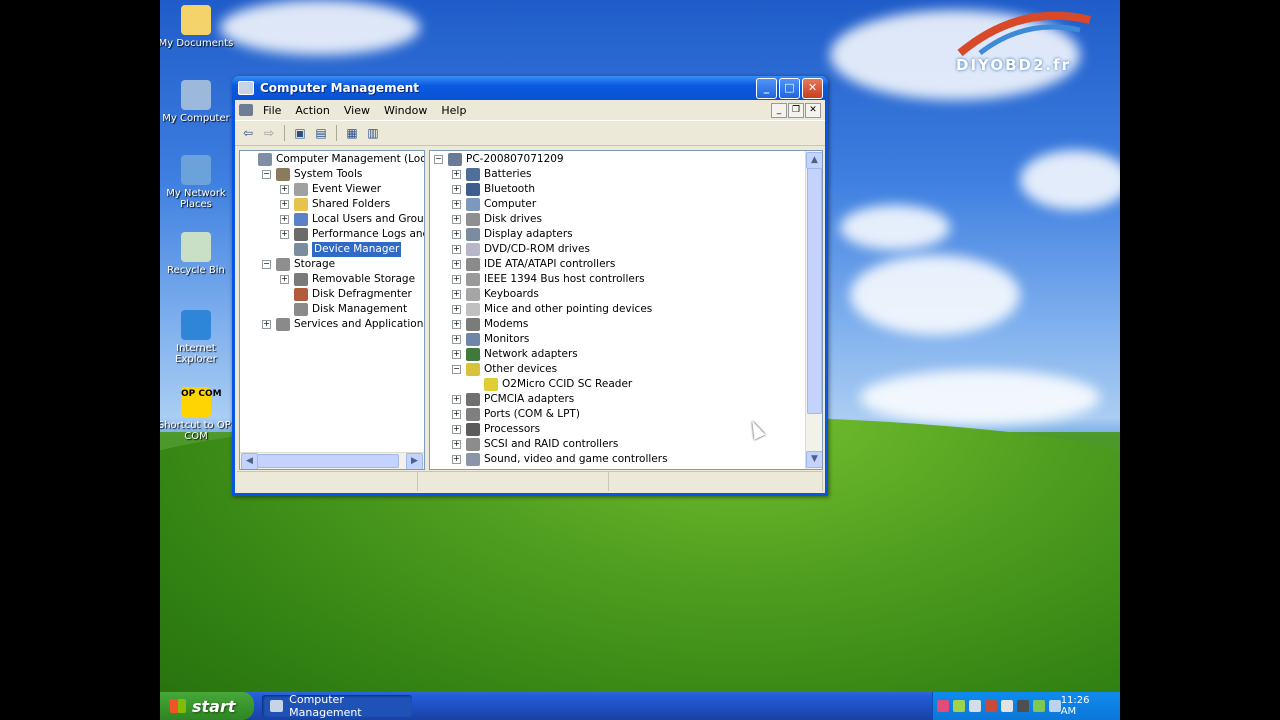  Describe the element at coordinates (198, 102) in the screenshot. I see `desktop-icon-my-computer: My Computer` at that location.